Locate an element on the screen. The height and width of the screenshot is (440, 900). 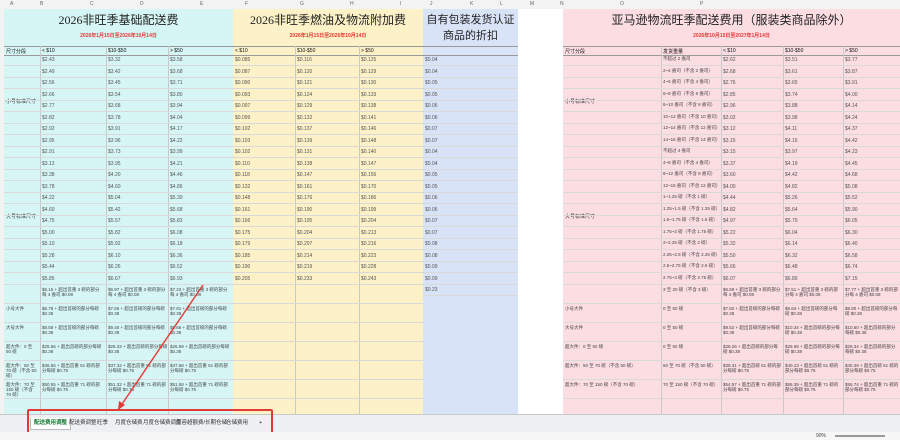
table-cell: $3.68 is located at coordinates (114, 106).